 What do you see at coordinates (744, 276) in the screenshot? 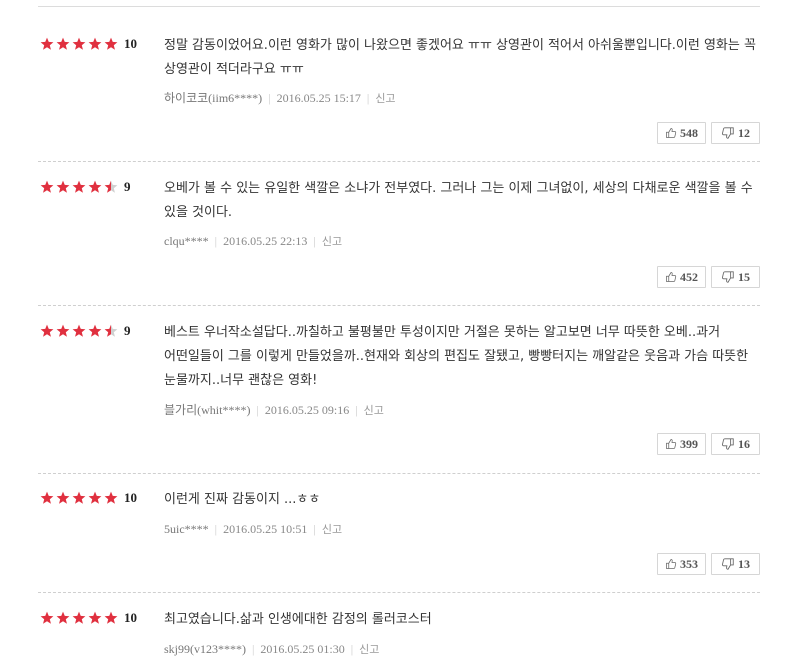
I see `dislike-count: 15` at bounding box center [744, 276].